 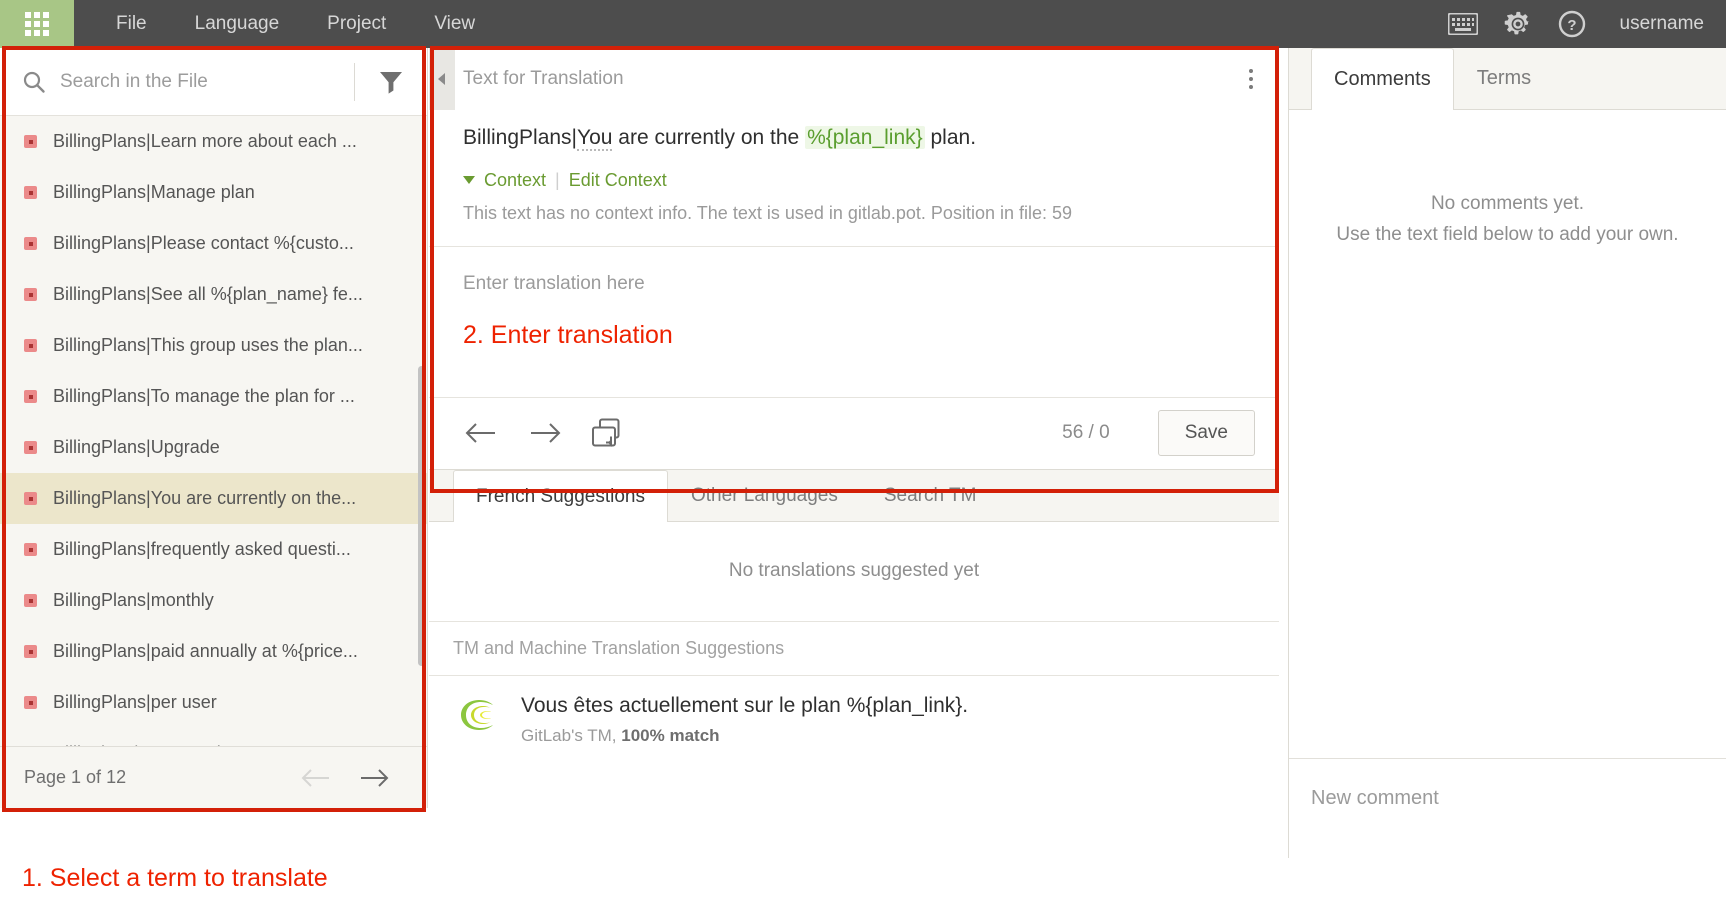 What do you see at coordinates (854, 79) in the screenshot?
I see `source-header: Text for Translation` at bounding box center [854, 79].